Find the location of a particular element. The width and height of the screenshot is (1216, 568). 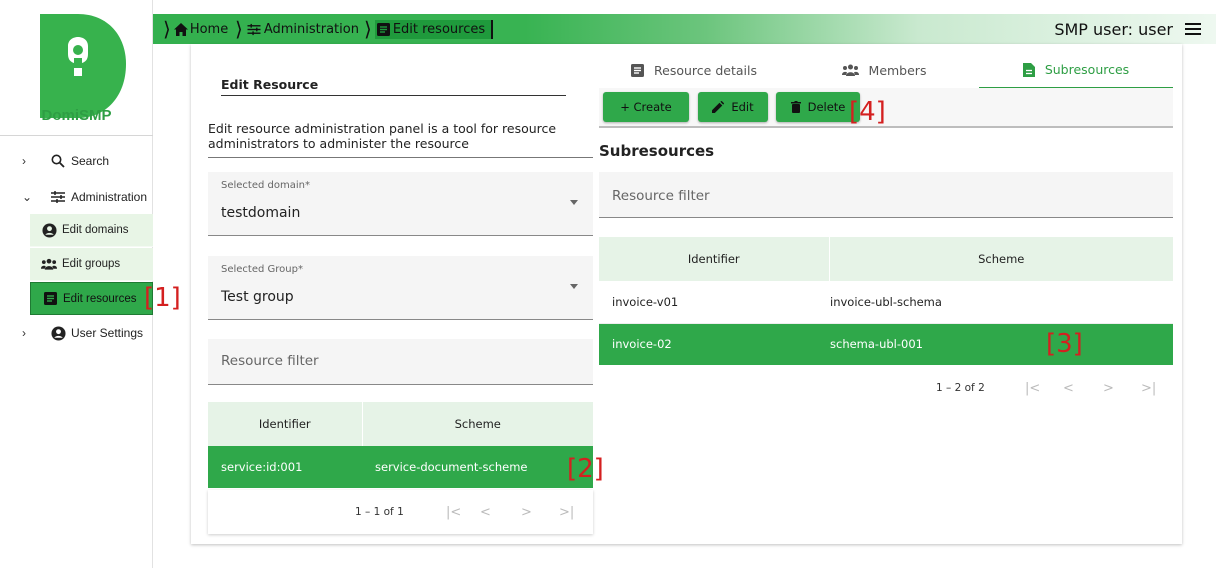

selected-domain-select: Selected domain* testdomain is located at coordinates (400, 204).